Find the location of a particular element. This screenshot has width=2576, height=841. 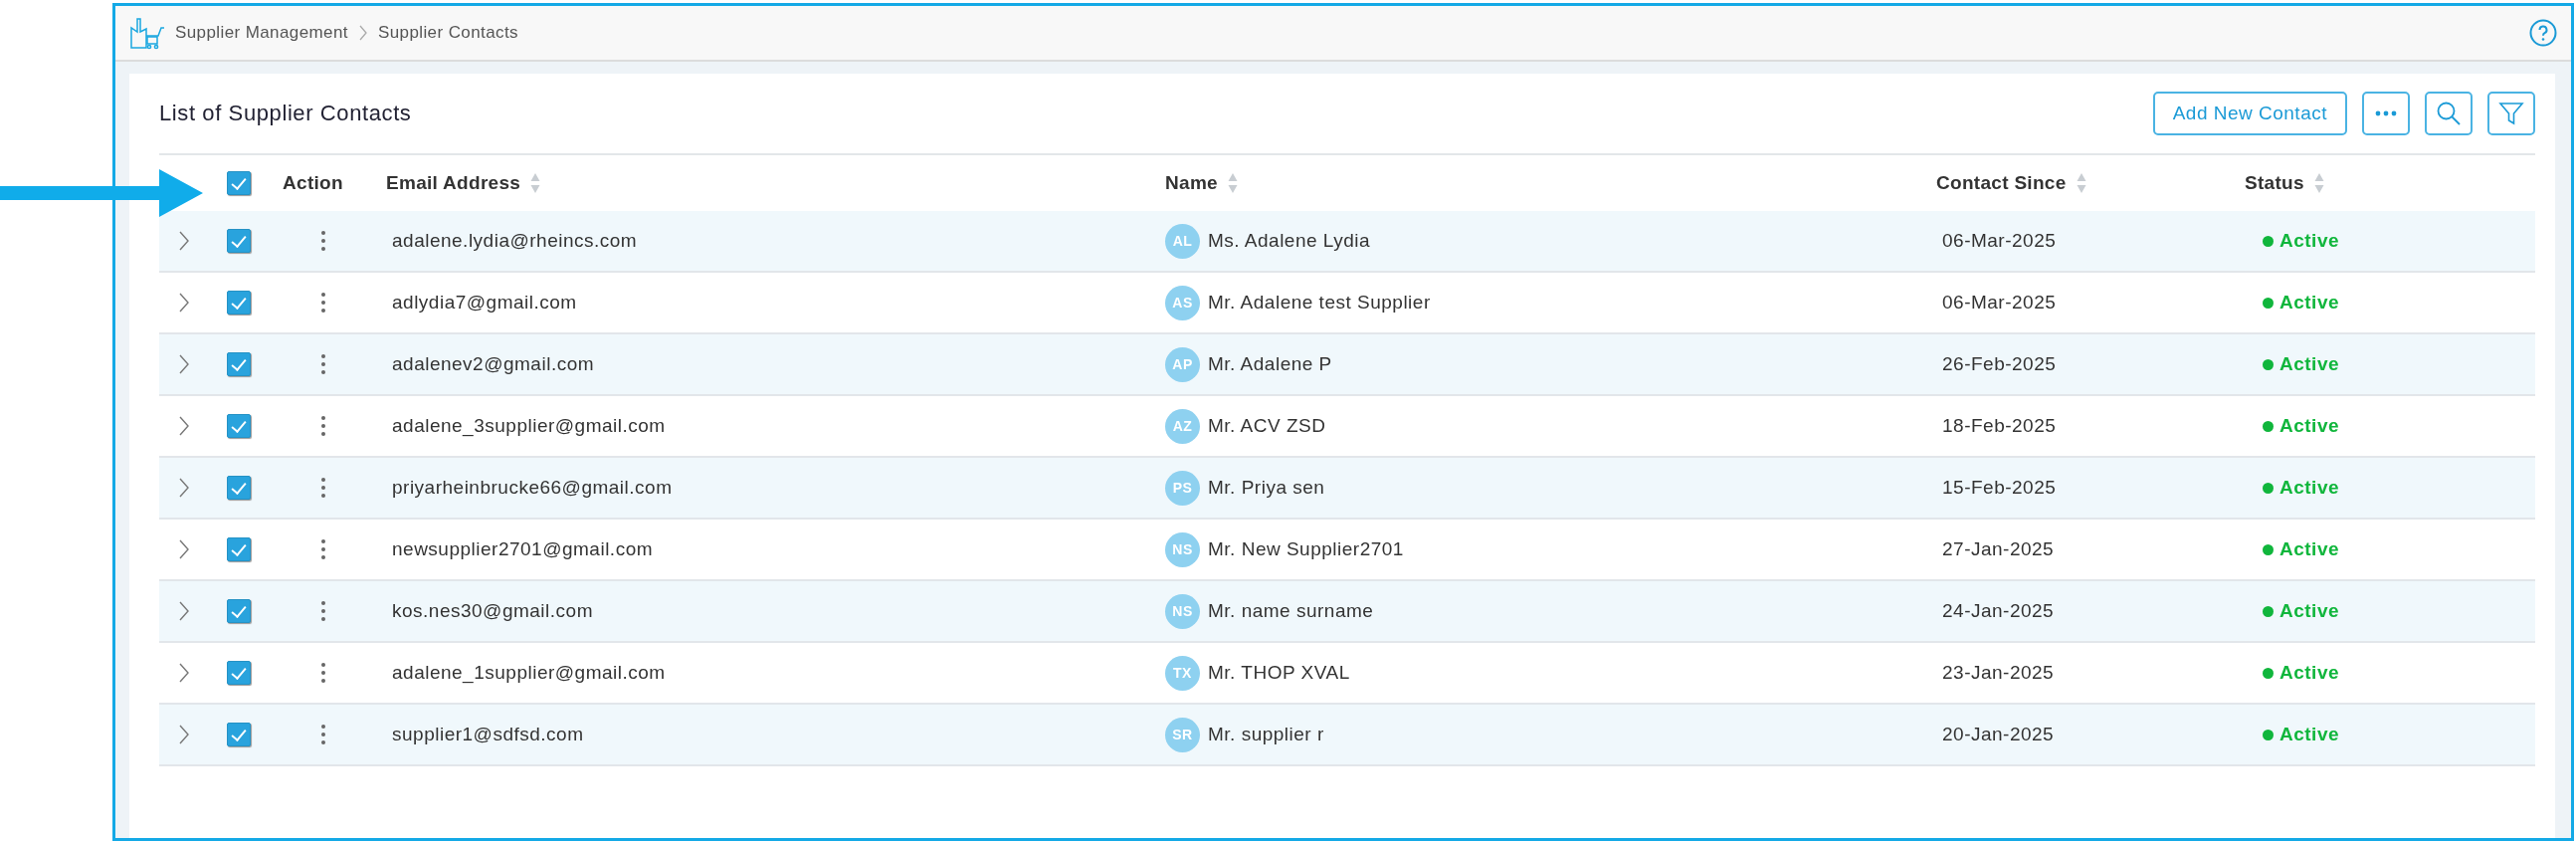

avatar-initials: AP is located at coordinates (1182, 364).